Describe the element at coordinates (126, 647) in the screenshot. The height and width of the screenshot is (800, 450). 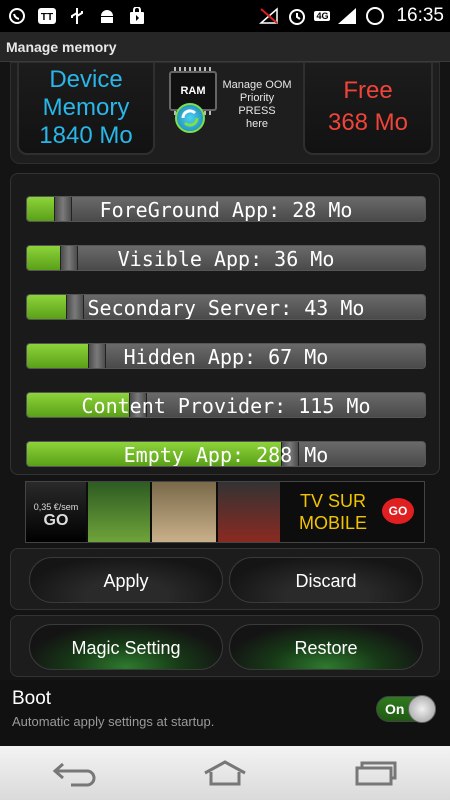
I see `magic-setting-button: Magic Setting` at that location.